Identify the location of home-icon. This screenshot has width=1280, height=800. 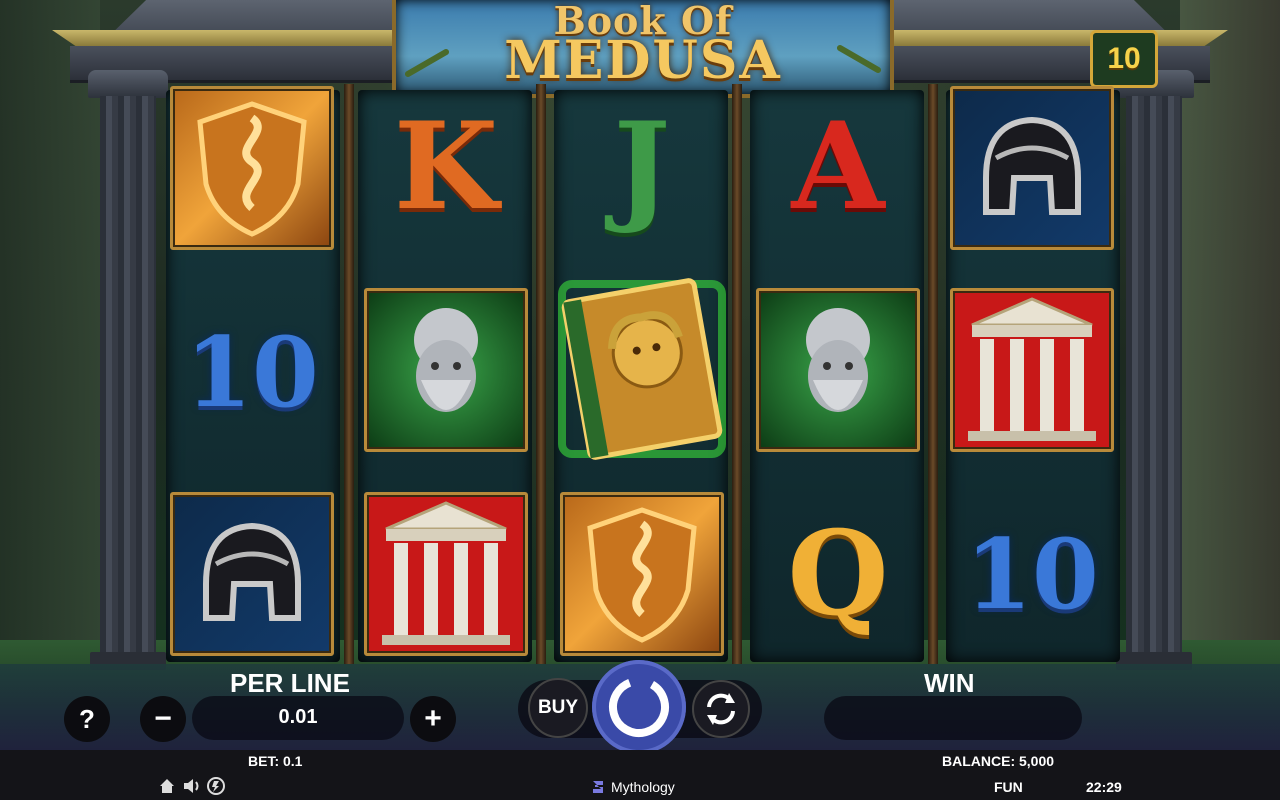
(167, 786).